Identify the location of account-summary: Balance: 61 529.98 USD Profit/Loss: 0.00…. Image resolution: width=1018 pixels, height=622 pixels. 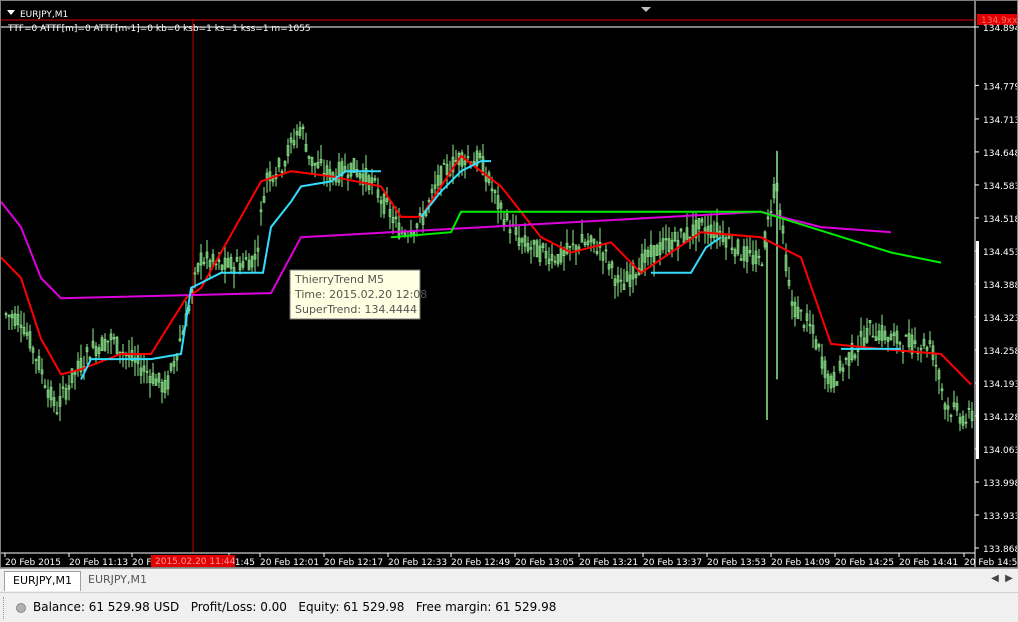
(295, 607).